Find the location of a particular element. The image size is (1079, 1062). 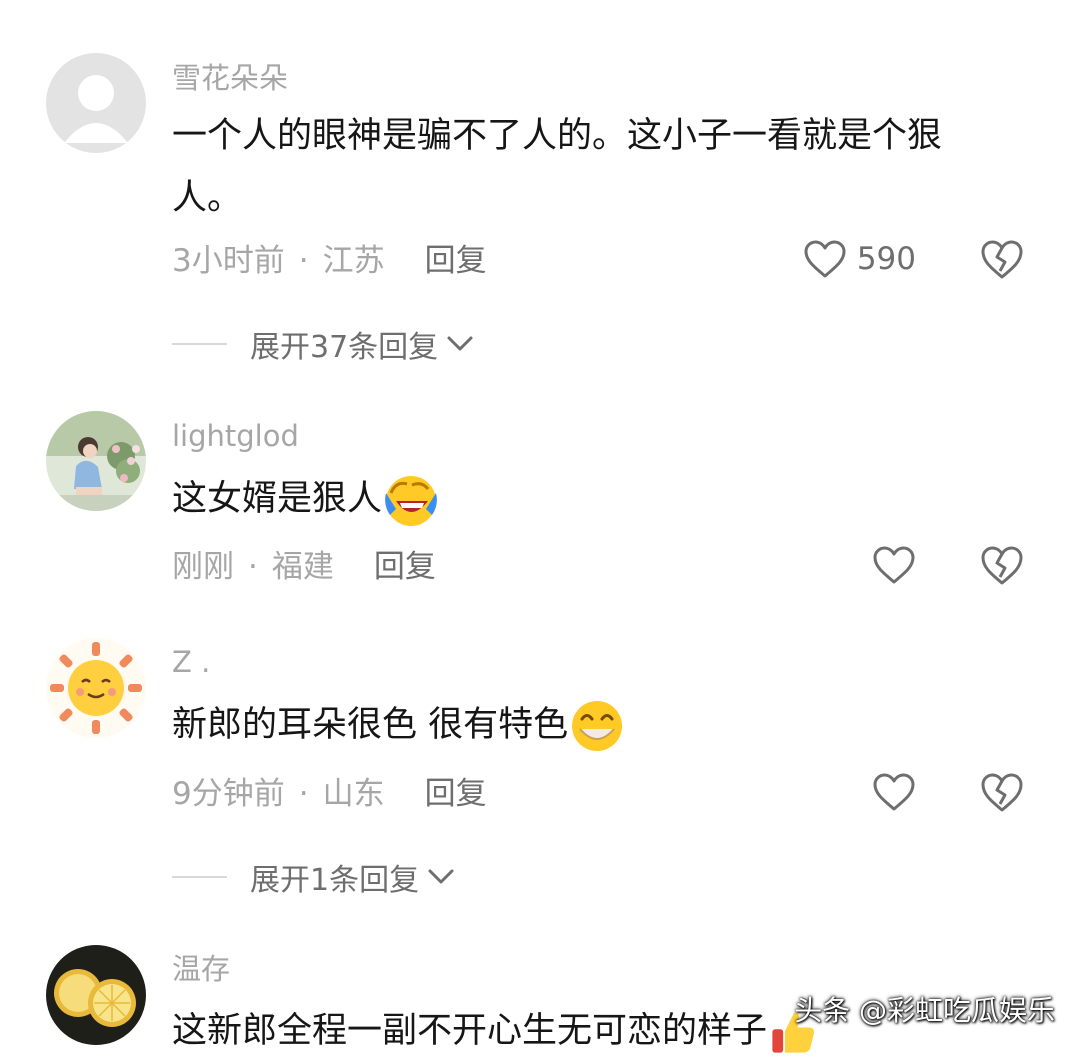

comment-time: 刚刚 is located at coordinates (203, 567).